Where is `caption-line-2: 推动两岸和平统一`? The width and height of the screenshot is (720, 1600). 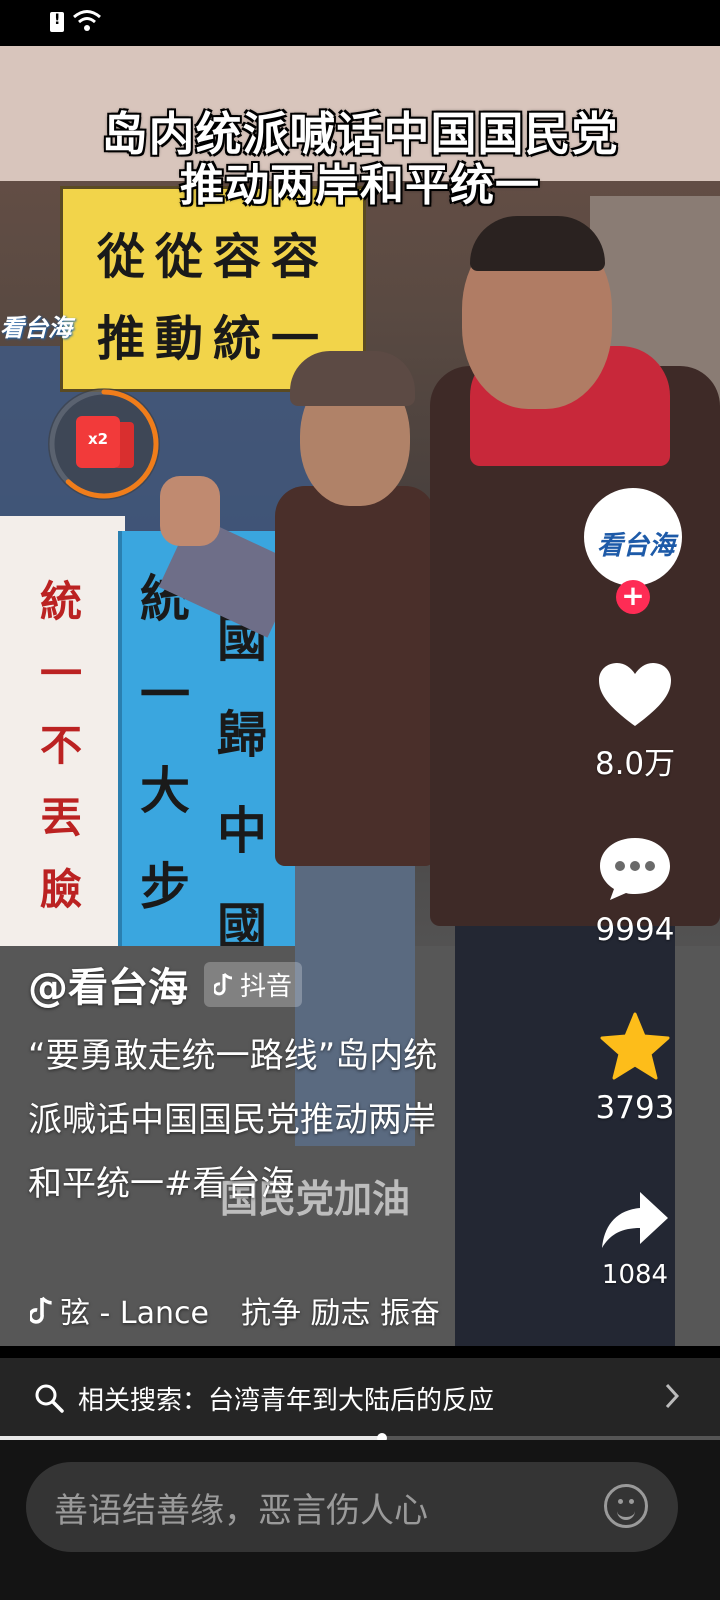
caption-line-2: 推动两岸和平统一 is located at coordinates (360, 185).